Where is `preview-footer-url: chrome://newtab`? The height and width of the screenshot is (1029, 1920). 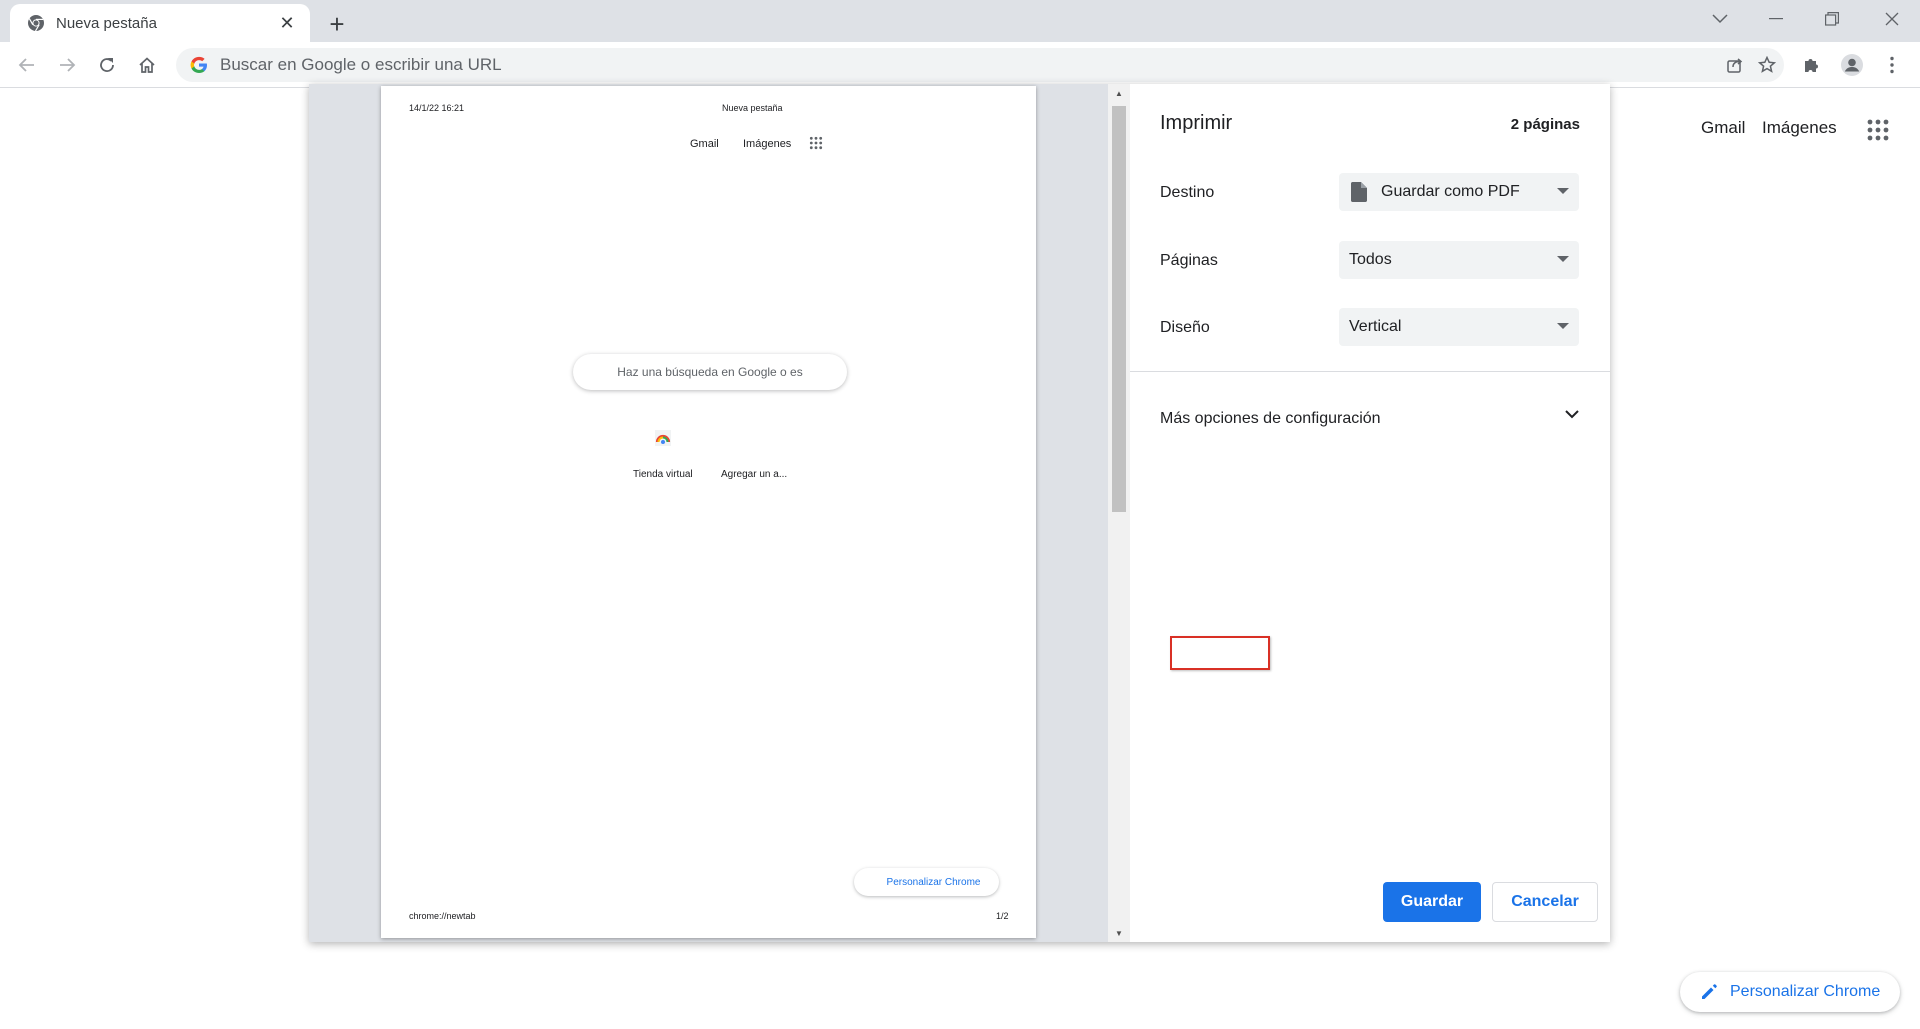 preview-footer-url: chrome://newtab is located at coordinates (442, 916).